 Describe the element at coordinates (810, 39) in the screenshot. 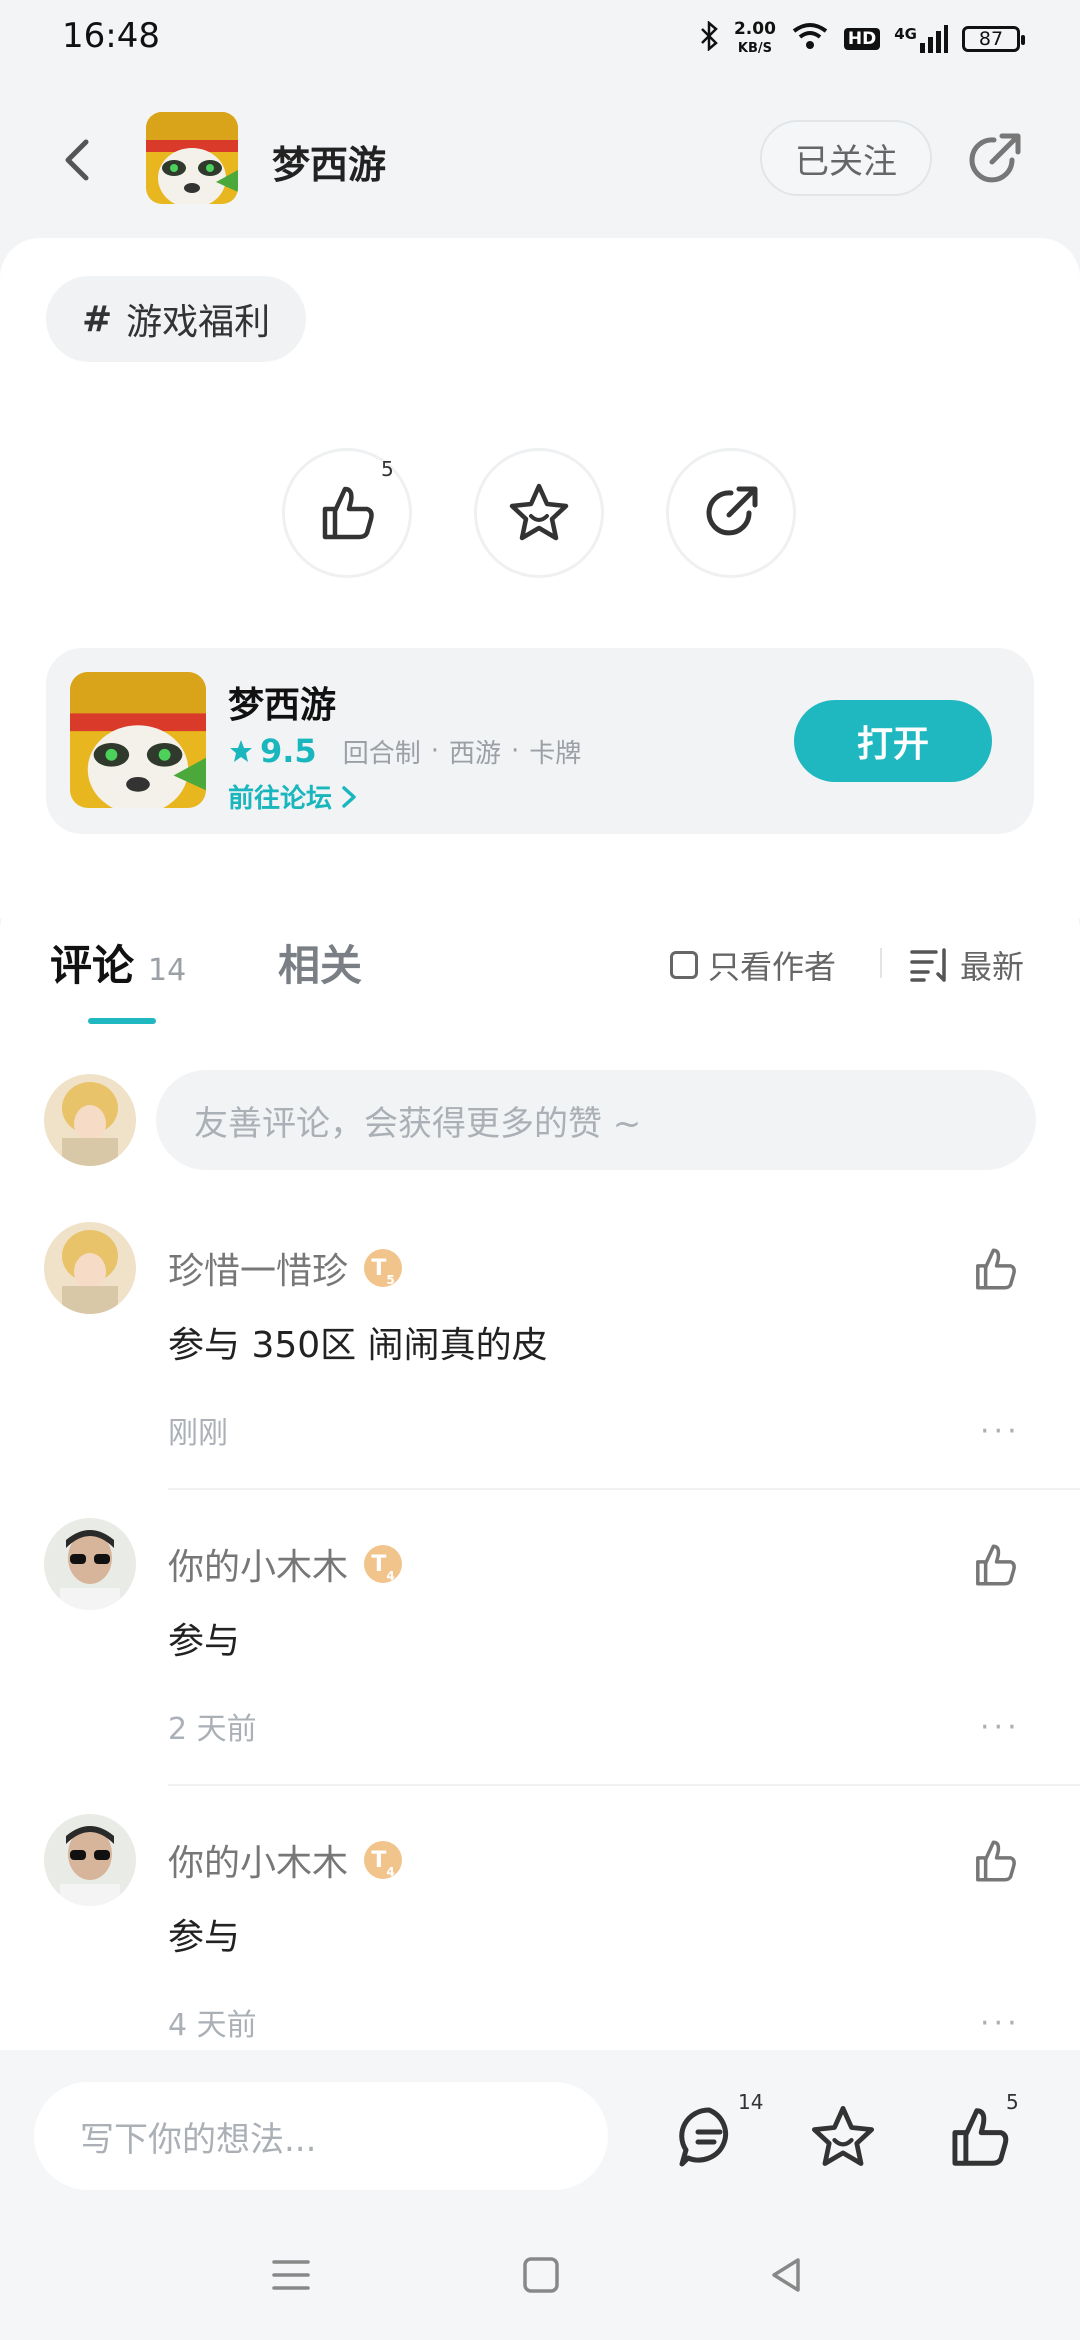

I see `wifi-icon` at that location.